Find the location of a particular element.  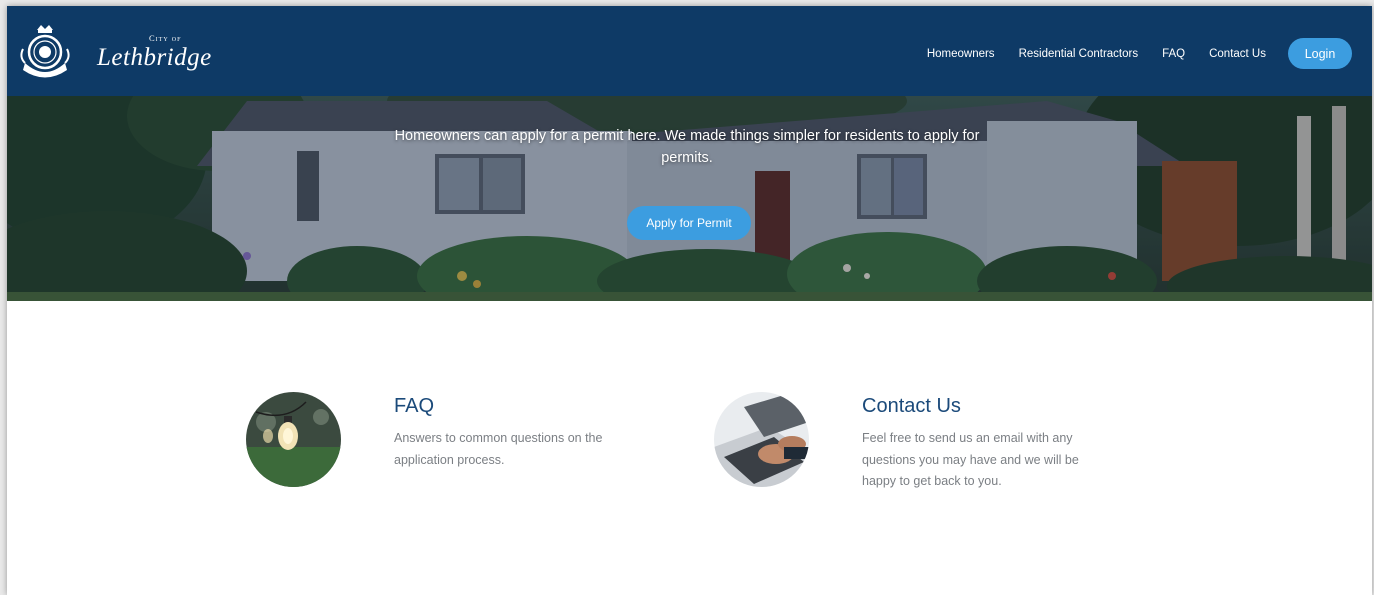

nav-faq: FAQ is located at coordinates (1173, 54).